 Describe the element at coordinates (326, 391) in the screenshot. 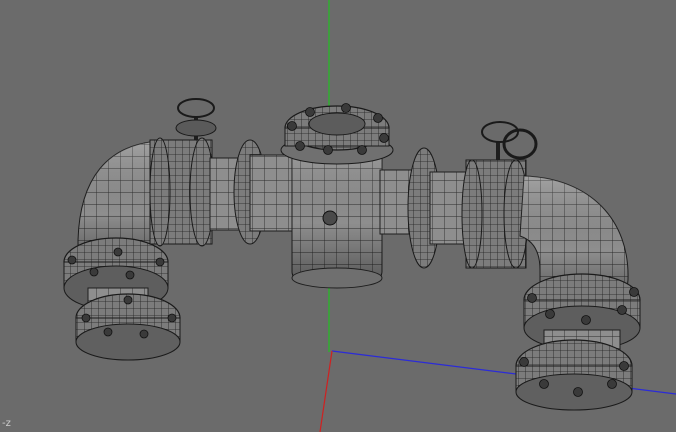

I see `z-axis-line` at that location.